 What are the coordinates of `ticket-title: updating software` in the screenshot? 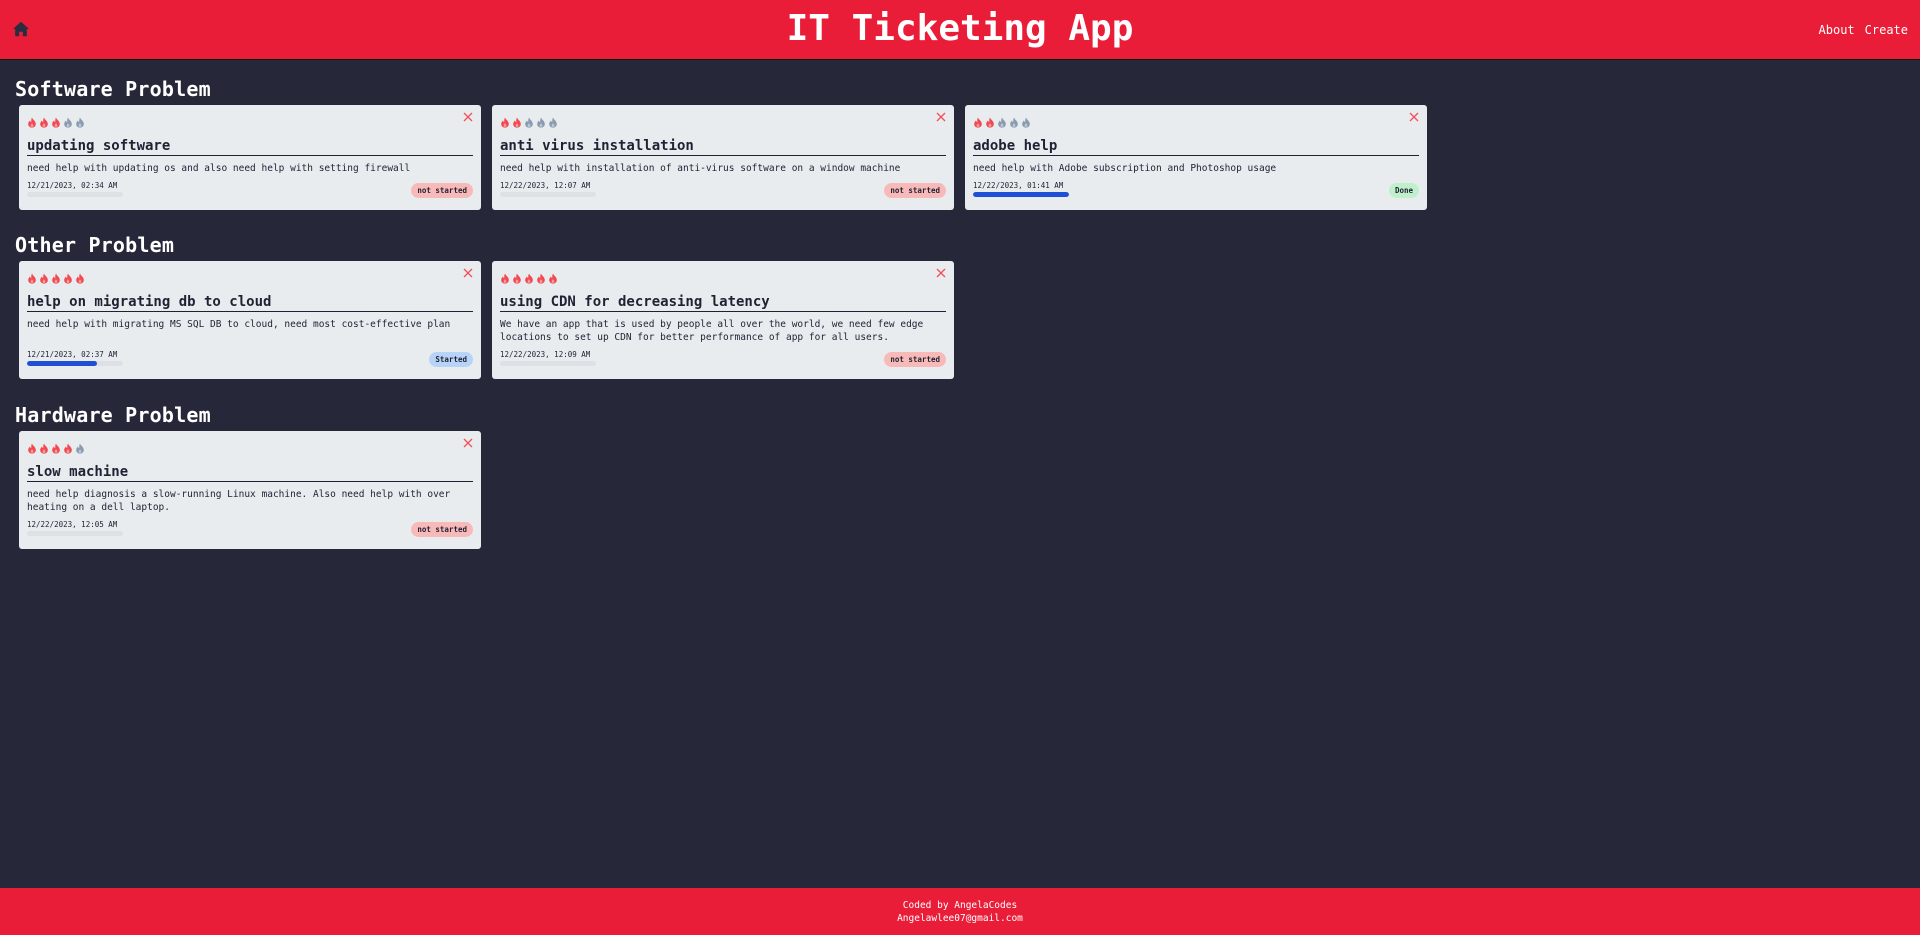 It's located at (250, 147).